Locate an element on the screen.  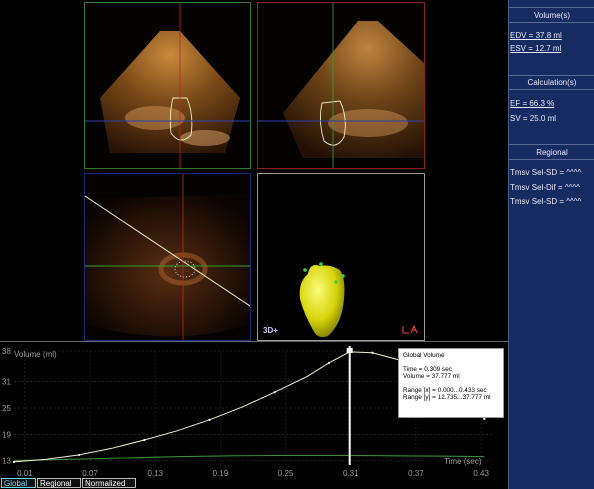
lv-3d-model is located at coordinates (322, 300).